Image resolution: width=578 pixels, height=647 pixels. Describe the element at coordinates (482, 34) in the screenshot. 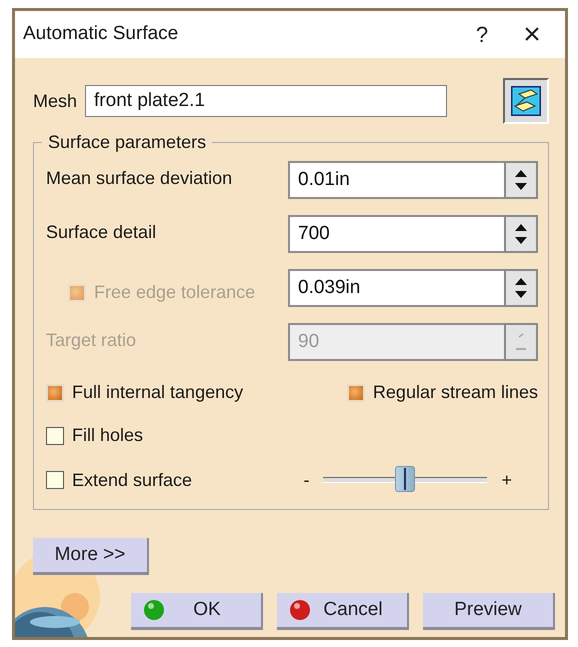

I see `help-button: ?` at that location.